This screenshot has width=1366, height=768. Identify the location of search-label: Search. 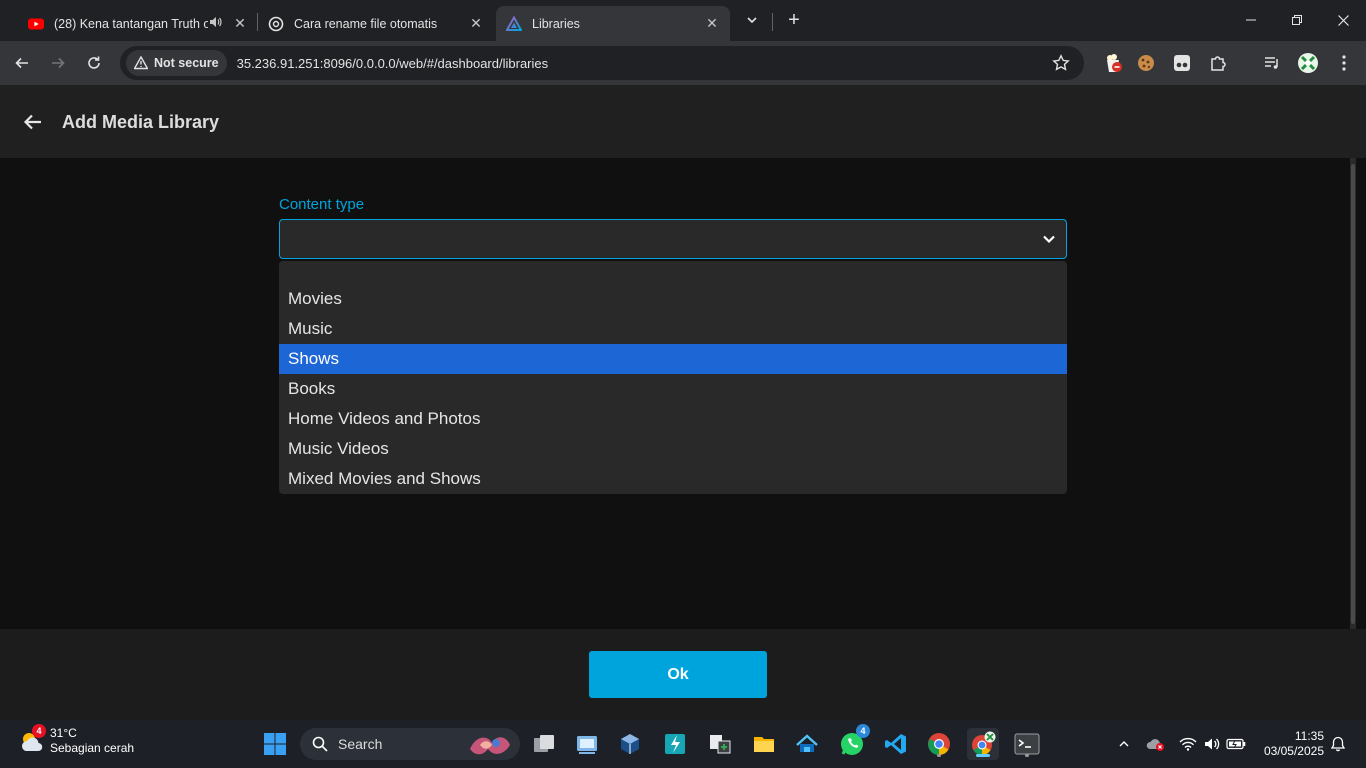
(360, 744).